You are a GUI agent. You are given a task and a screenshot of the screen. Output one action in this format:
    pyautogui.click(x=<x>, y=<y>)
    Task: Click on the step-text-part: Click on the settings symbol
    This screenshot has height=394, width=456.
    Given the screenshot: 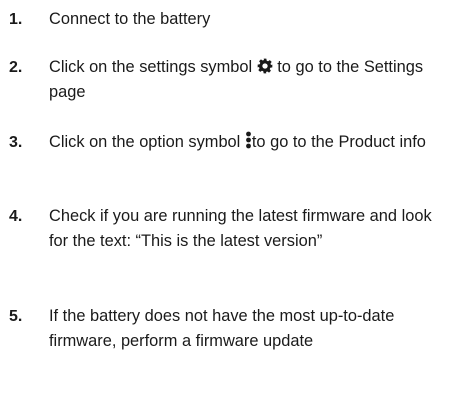 What is the action you would take?
    pyautogui.click(x=153, y=67)
    